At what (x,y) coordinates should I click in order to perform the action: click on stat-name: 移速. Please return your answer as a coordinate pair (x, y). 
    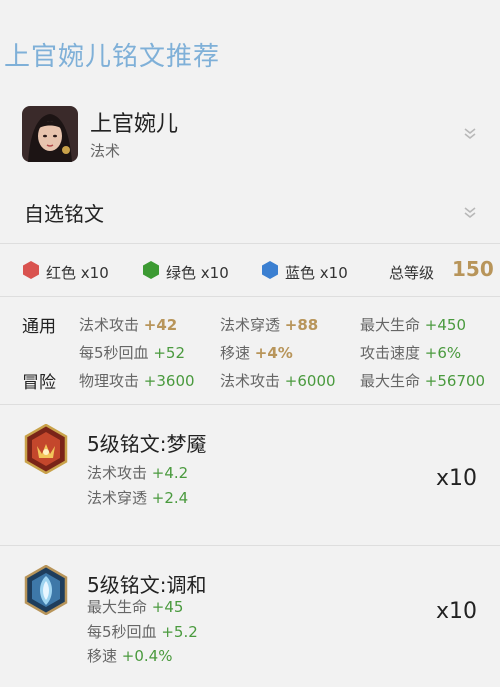
    Looking at the image, I should click on (235, 353).